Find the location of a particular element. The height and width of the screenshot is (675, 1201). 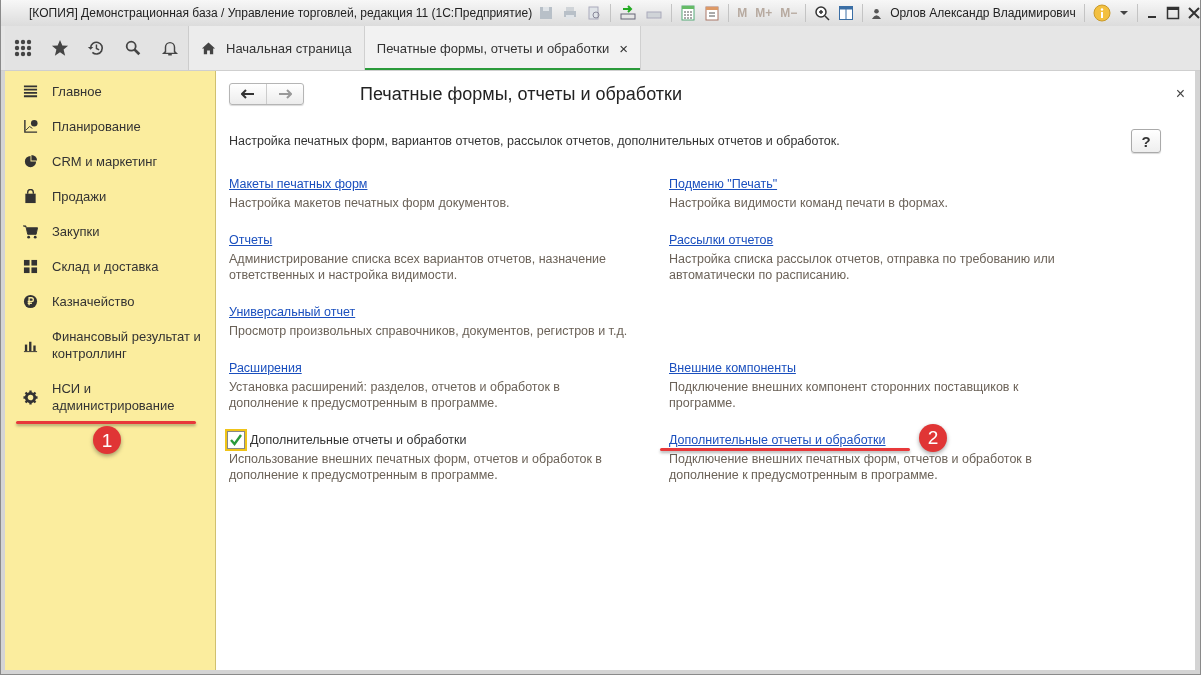

pie-chart-icon is located at coordinates (30, 161).